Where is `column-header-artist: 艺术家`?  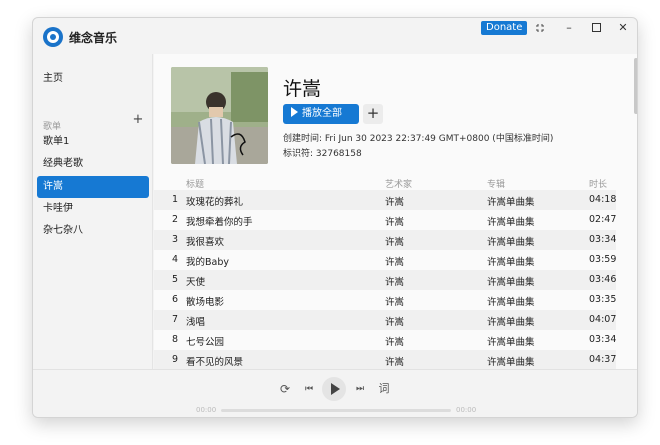
column-header-artist: 艺术家 is located at coordinates (398, 183).